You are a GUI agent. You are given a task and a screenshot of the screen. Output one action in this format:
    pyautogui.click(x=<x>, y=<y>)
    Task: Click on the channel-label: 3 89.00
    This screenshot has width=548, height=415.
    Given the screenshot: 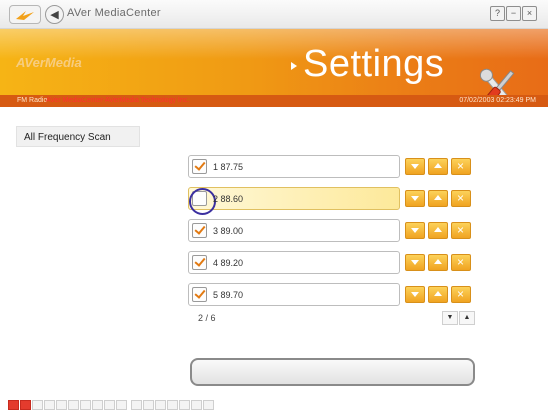 What is the action you would take?
    pyautogui.click(x=228, y=231)
    